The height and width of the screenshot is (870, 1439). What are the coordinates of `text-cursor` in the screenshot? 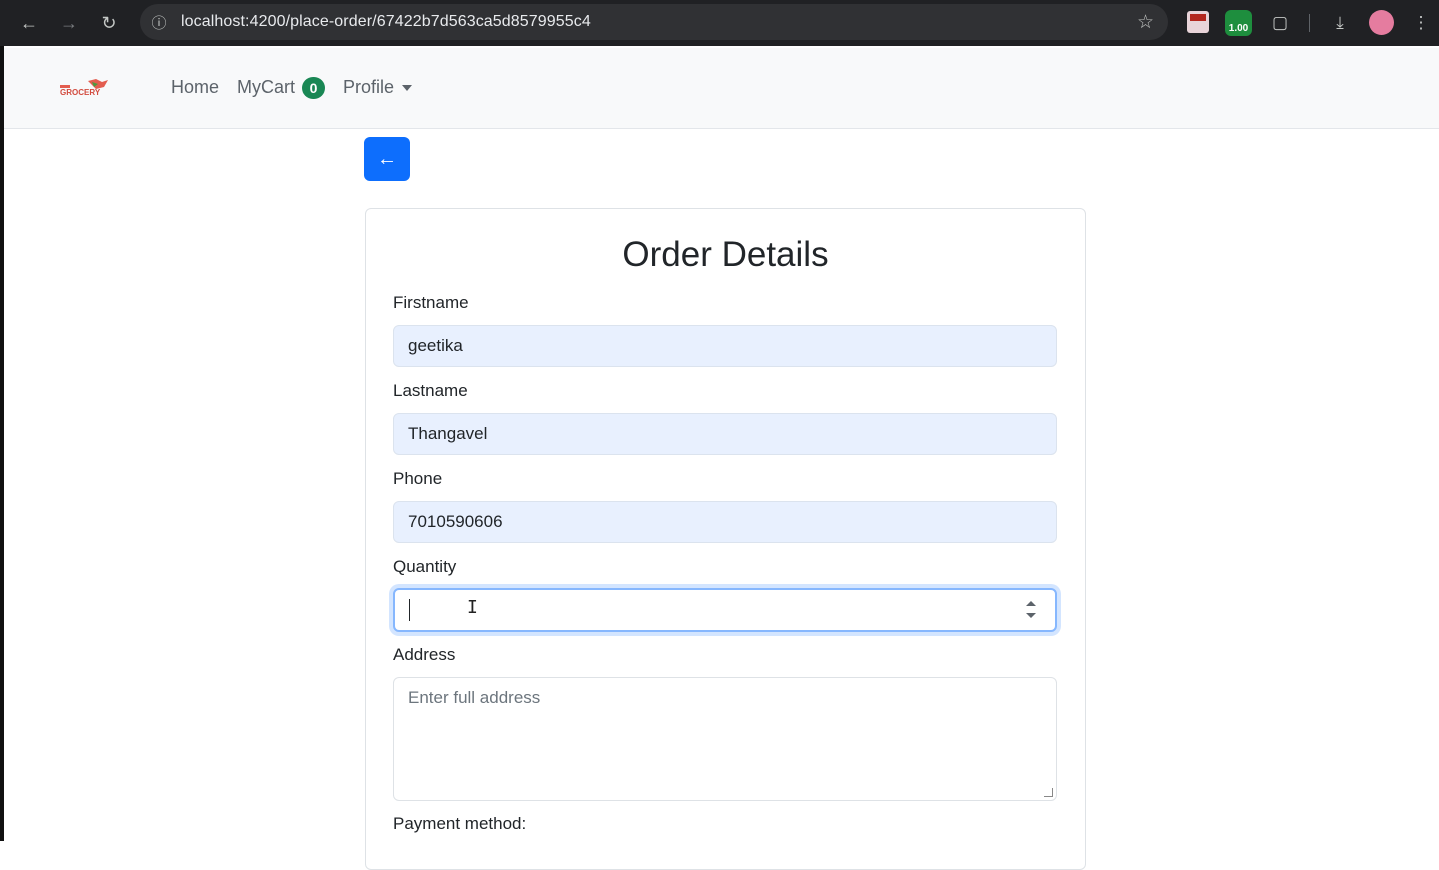 It's located at (409, 610).